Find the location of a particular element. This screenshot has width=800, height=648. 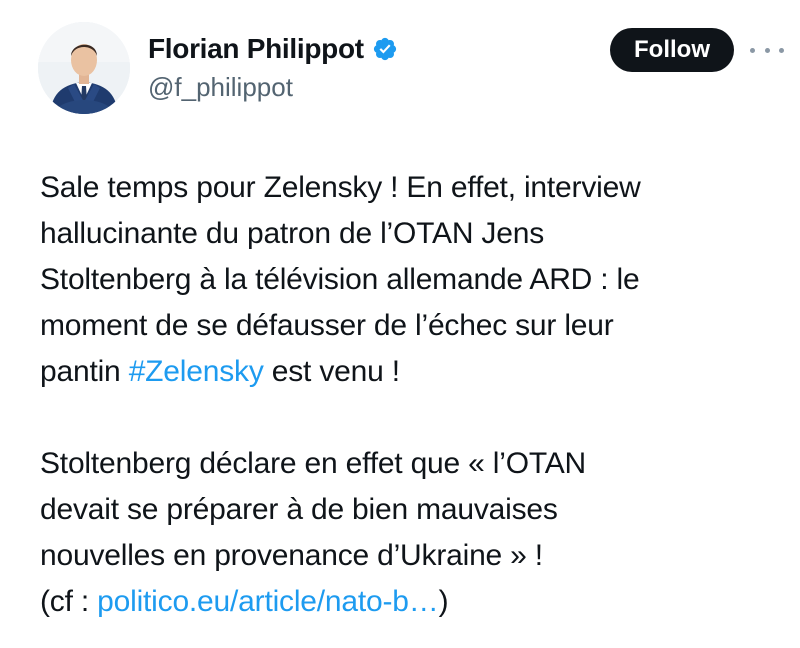

name-row: Florian Philippot is located at coordinates (273, 49).